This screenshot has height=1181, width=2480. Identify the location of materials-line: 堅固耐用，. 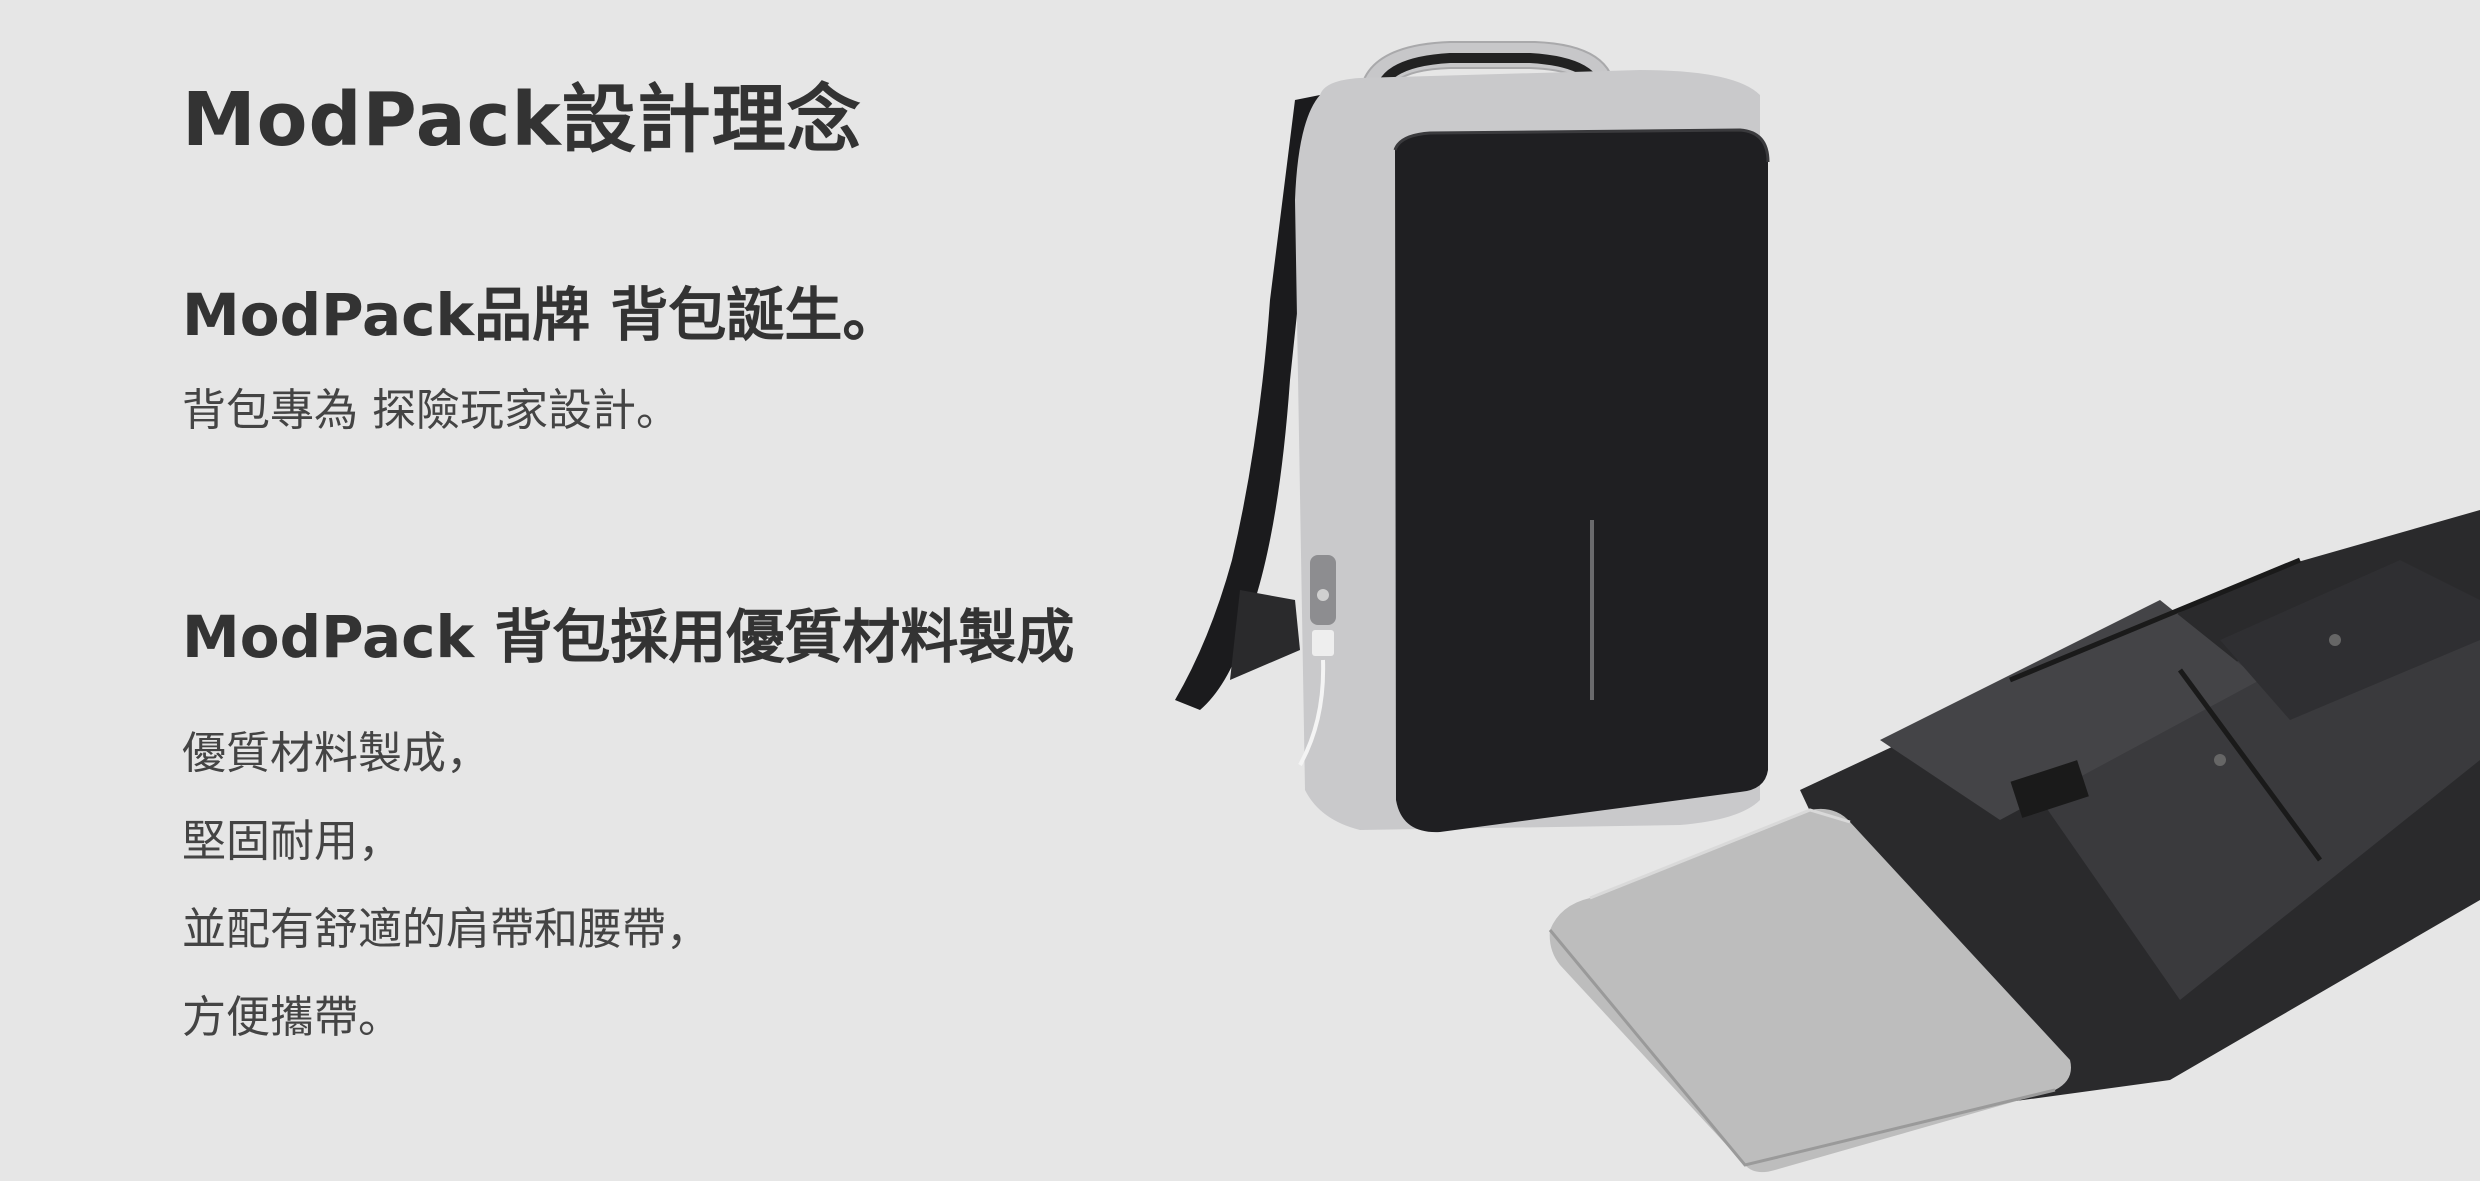
(292, 841).